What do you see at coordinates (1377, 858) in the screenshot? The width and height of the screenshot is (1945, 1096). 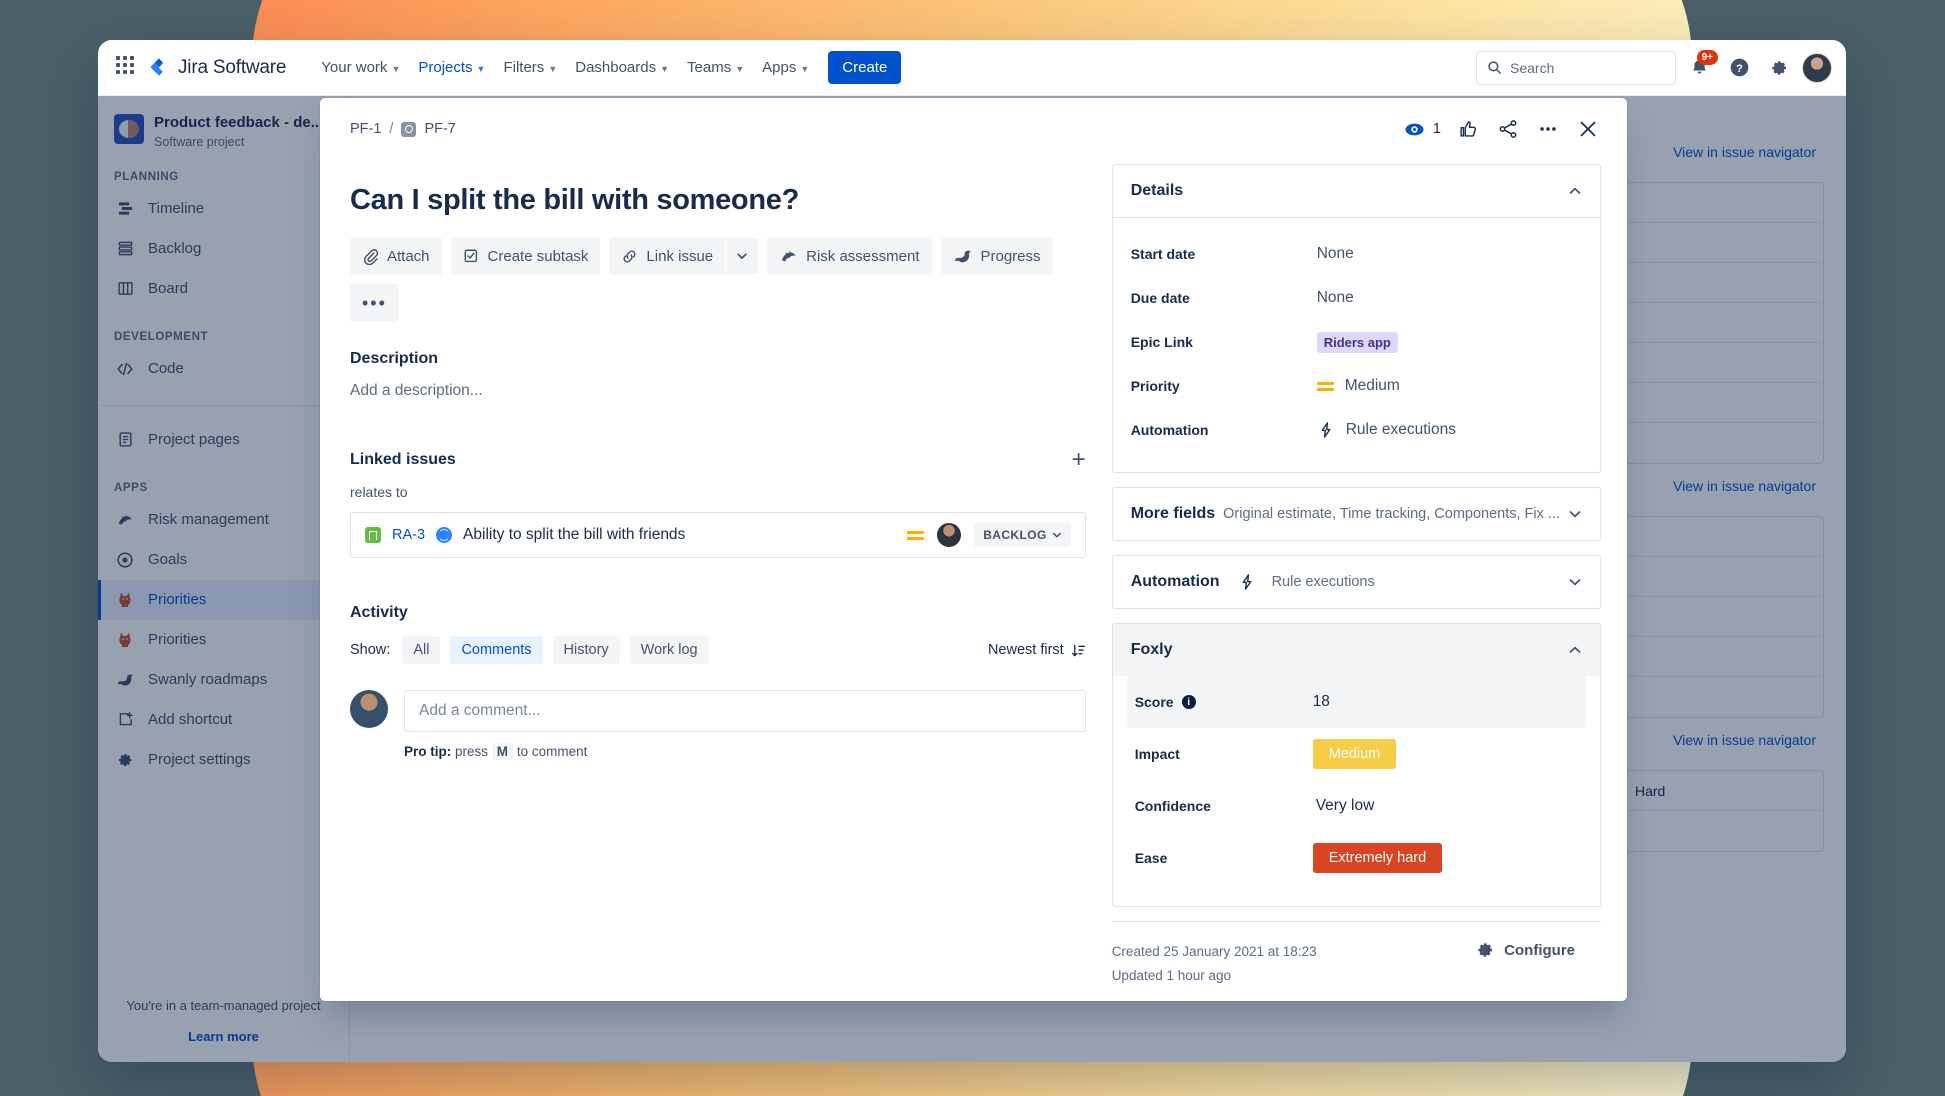 I see `field-value-wrapper: Extremely hard` at bounding box center [1377, 858].